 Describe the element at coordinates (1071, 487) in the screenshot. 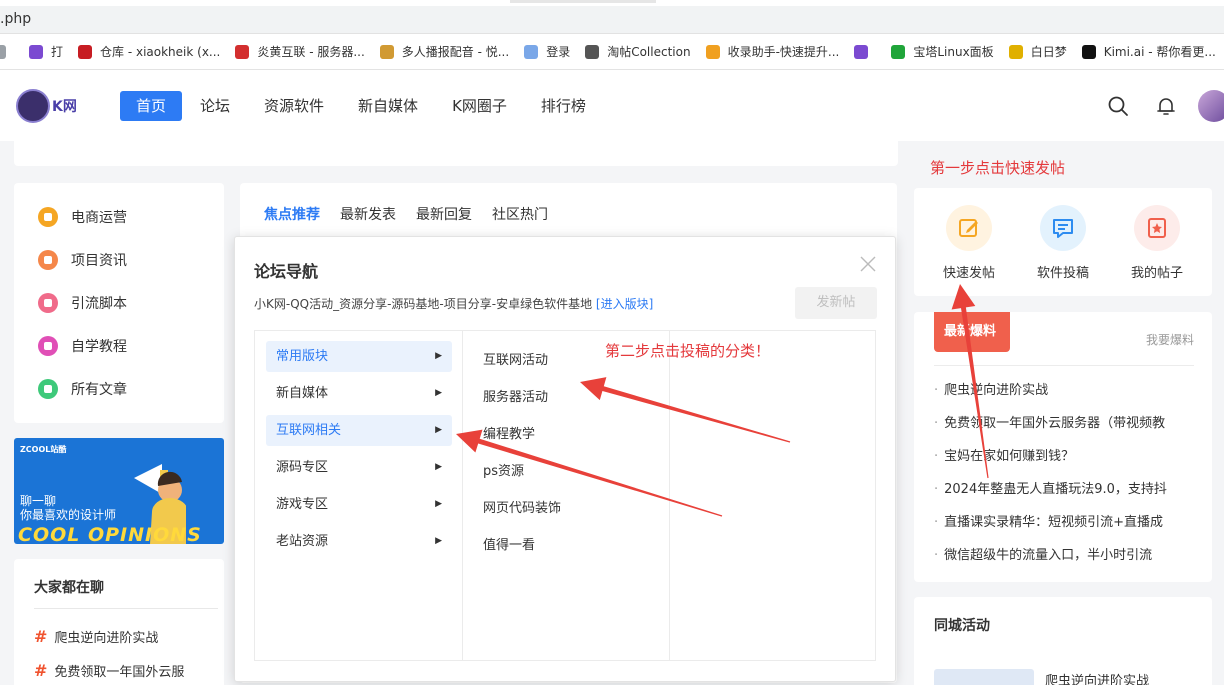

I see `hot-item: 2024年整蛊无人直播玩法9.0，支持抖` at that location.